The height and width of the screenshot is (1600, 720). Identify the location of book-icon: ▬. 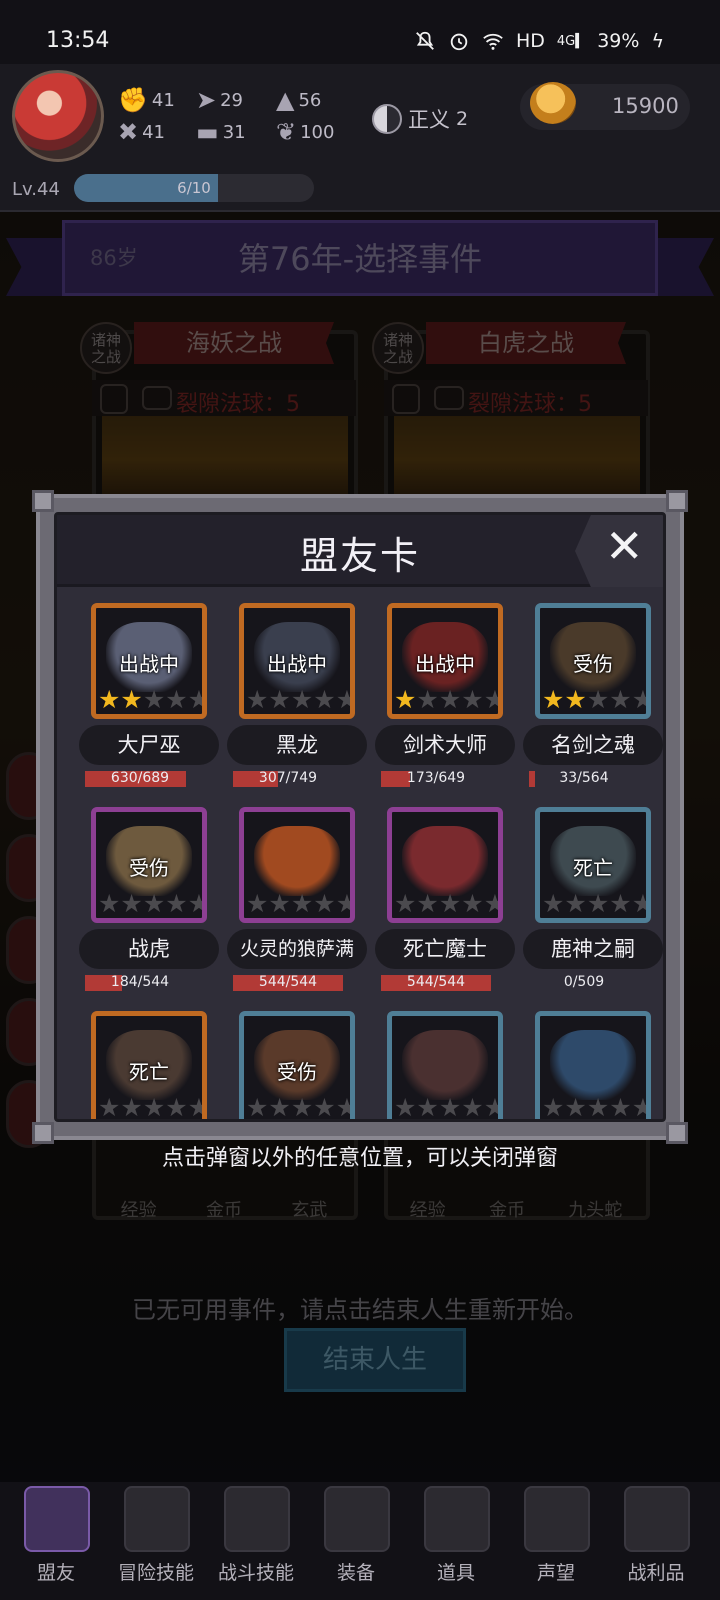
(207, 132).